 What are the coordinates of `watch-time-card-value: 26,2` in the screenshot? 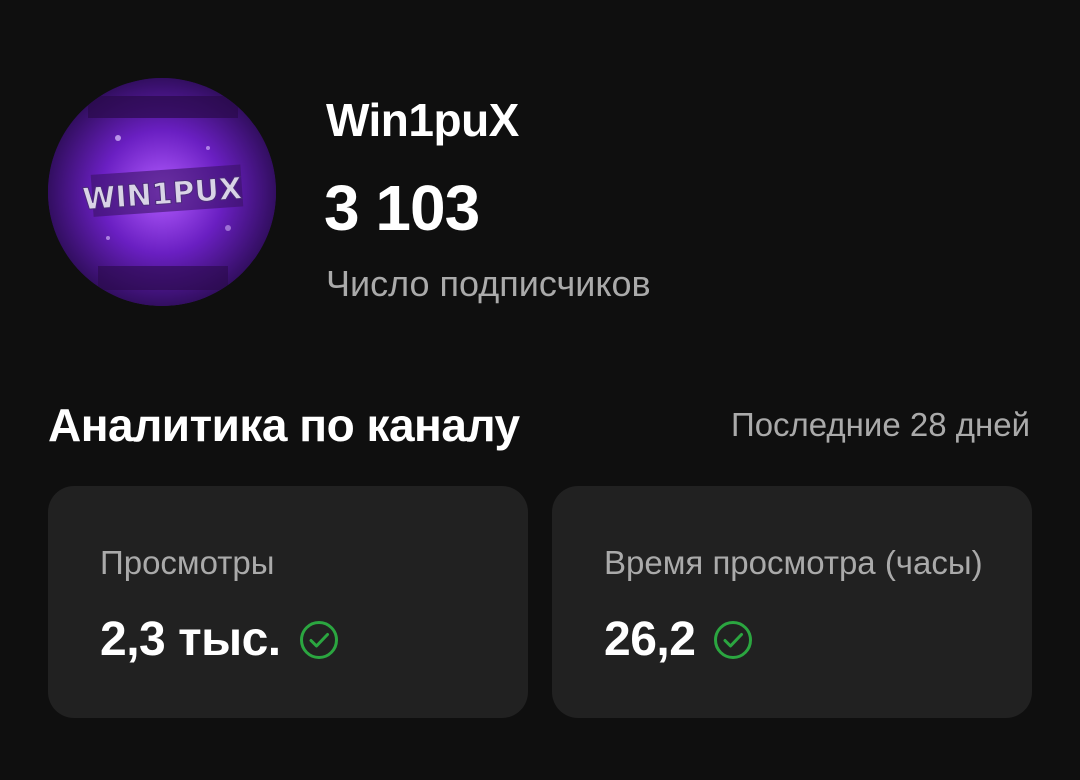 It's located at (650, 639).